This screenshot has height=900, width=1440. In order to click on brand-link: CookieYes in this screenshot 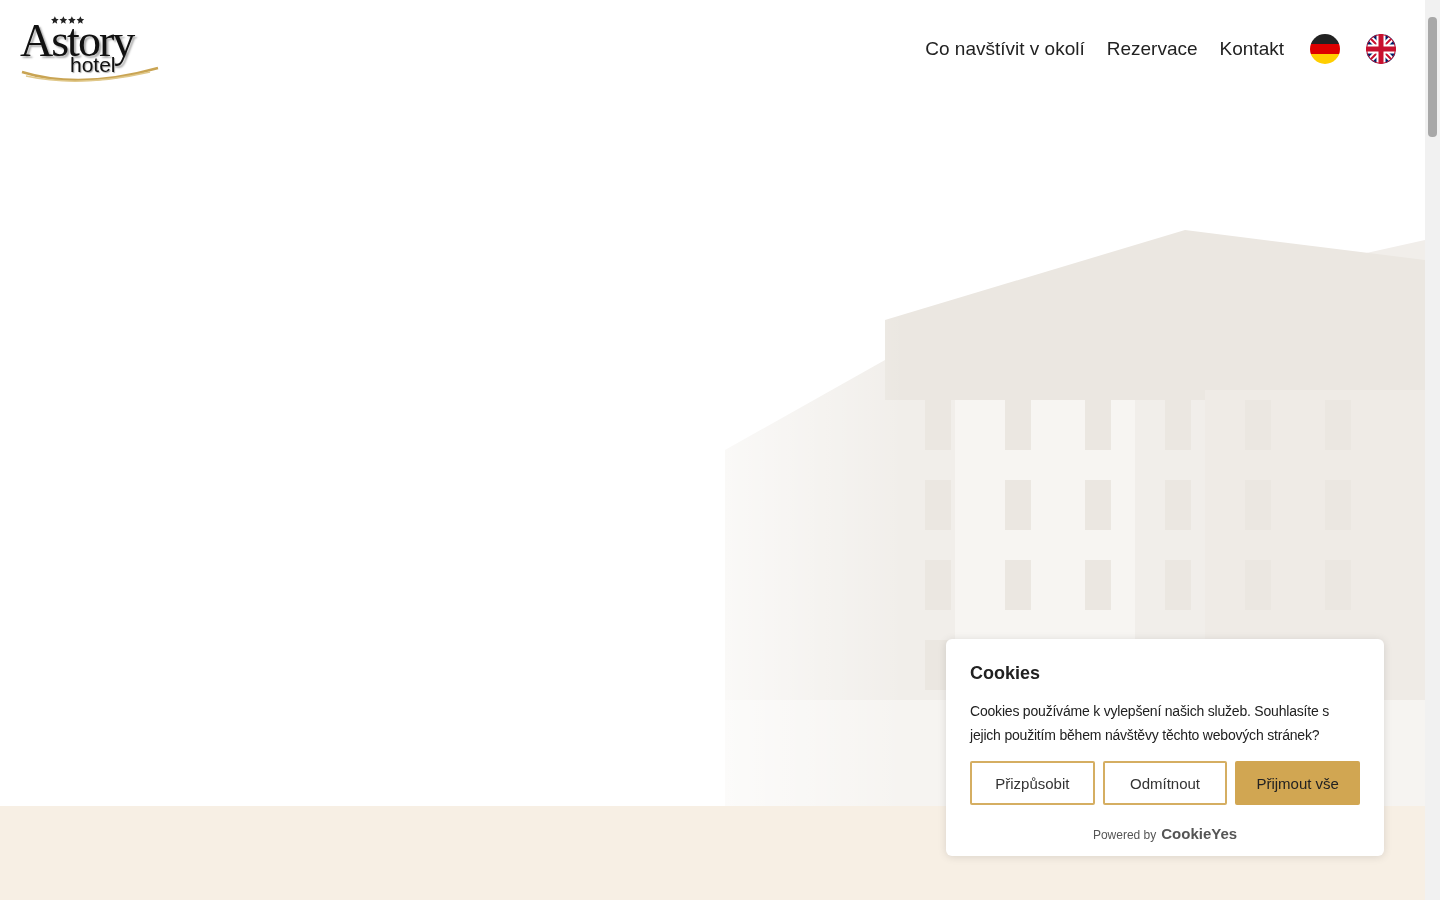, I will do `click(1199, 833)`.